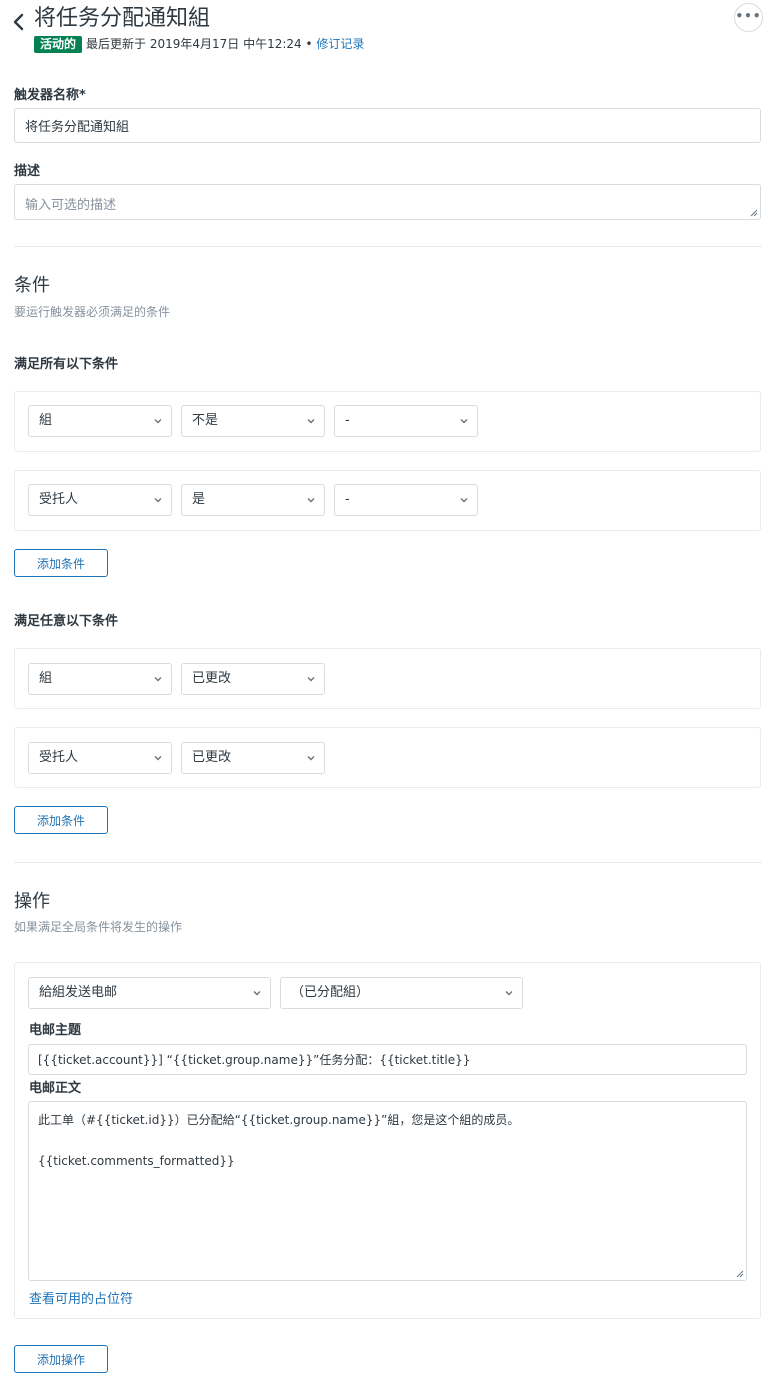 Image resolution: width=779 pixels, height=1385 pixels. I want to click on more-icon: •••, so click(748, 15).